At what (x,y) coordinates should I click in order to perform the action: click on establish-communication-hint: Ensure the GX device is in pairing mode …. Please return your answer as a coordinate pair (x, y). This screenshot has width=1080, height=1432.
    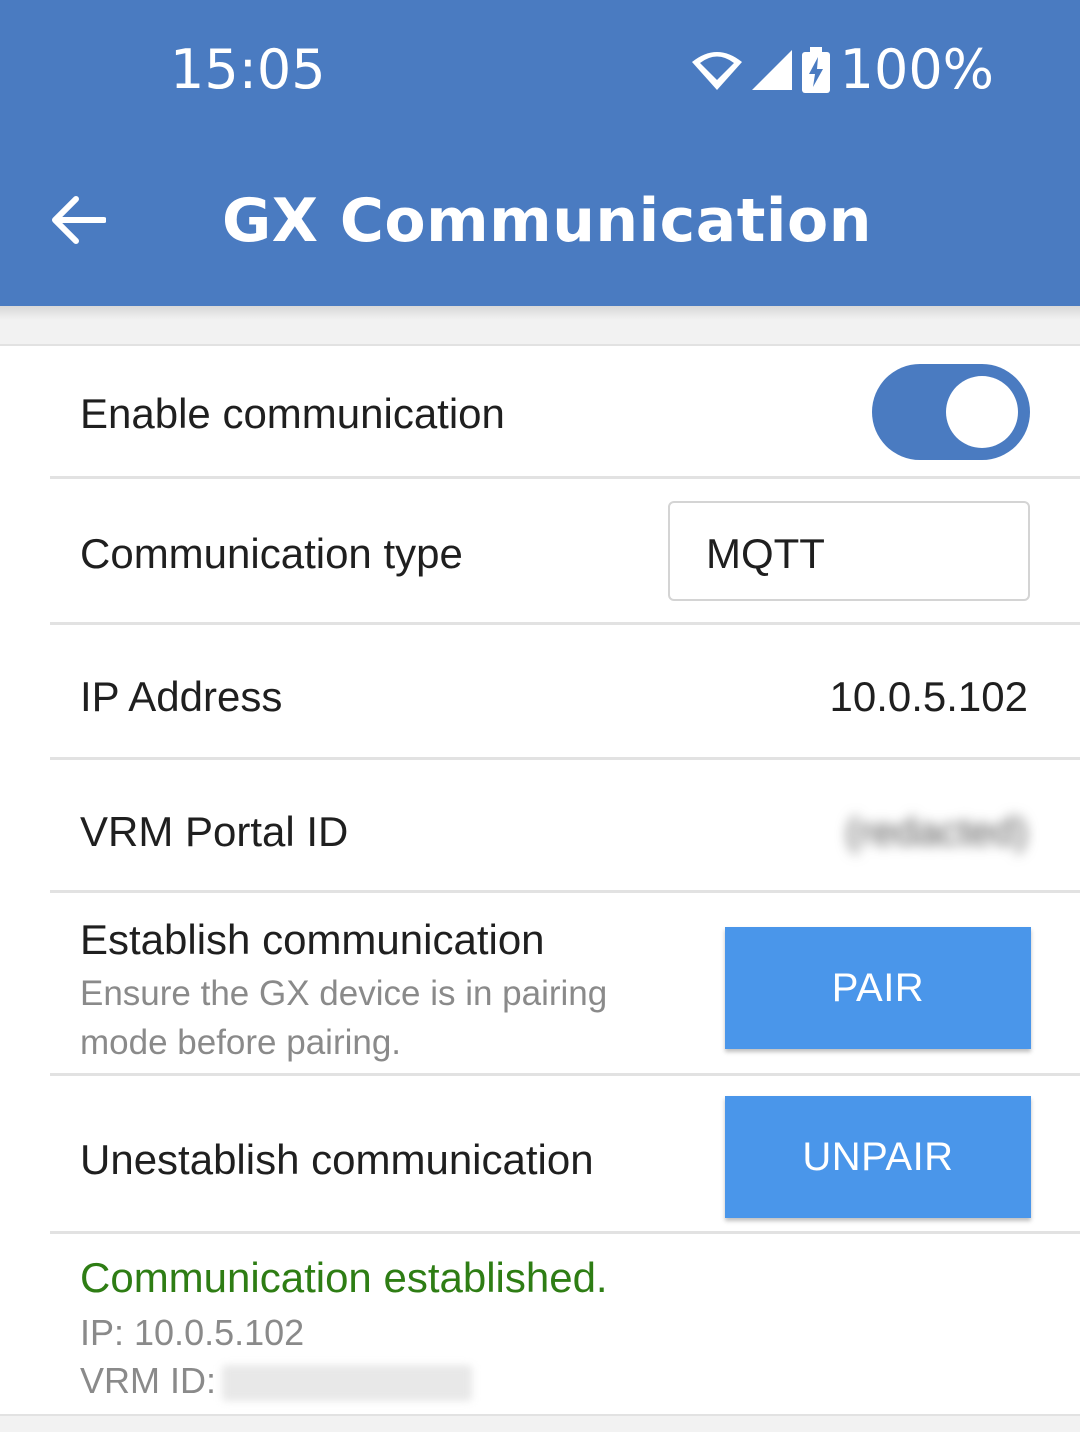
    Looking at the image, I should click on (344, 1018).